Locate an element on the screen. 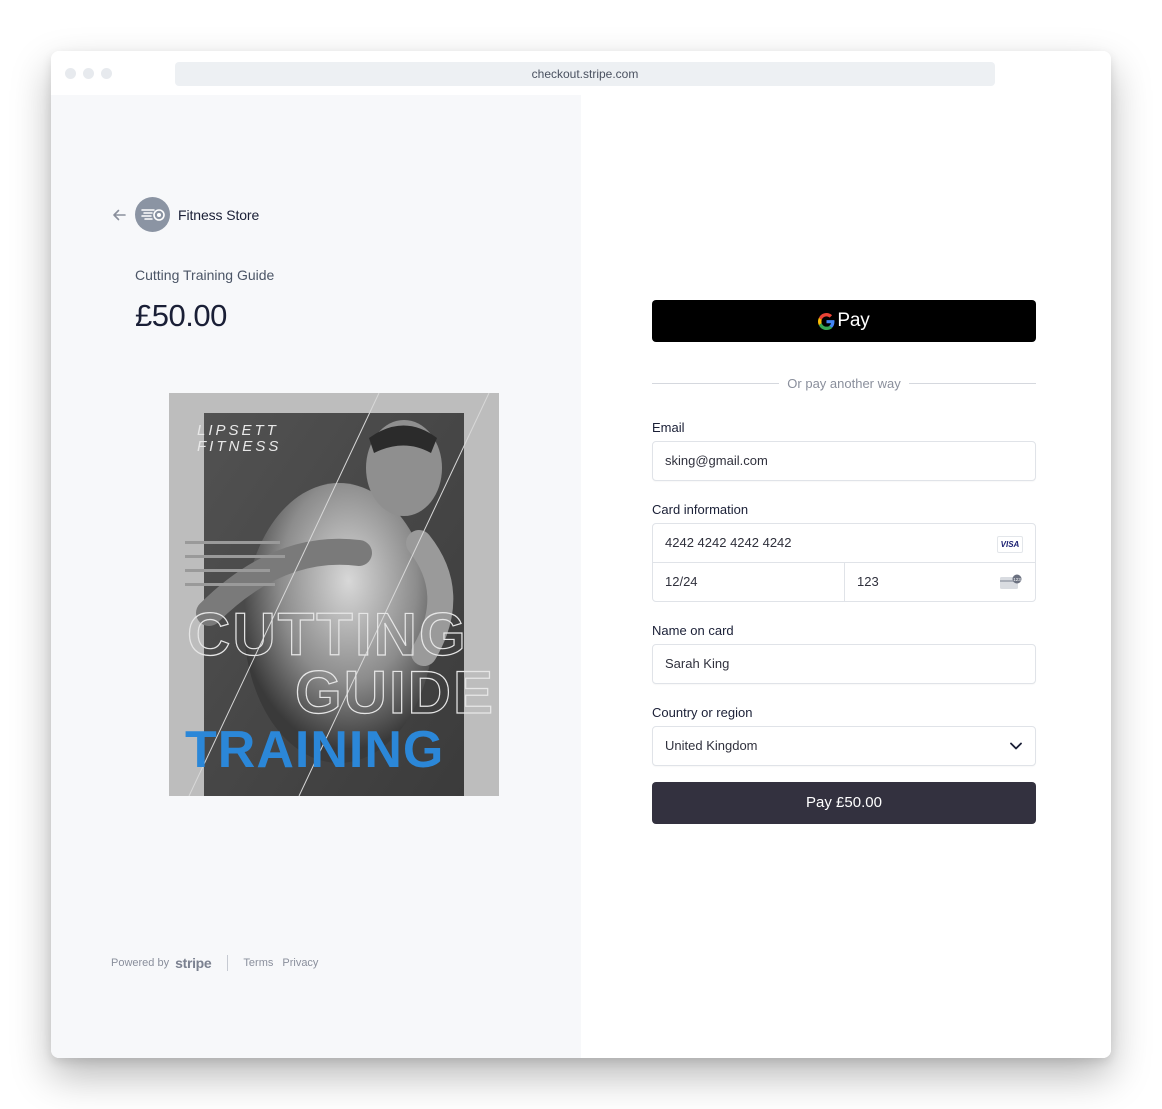 This screenshot has width=1162, height=1109. card-cvc-value: 123 is located at coordinates (868, 581).